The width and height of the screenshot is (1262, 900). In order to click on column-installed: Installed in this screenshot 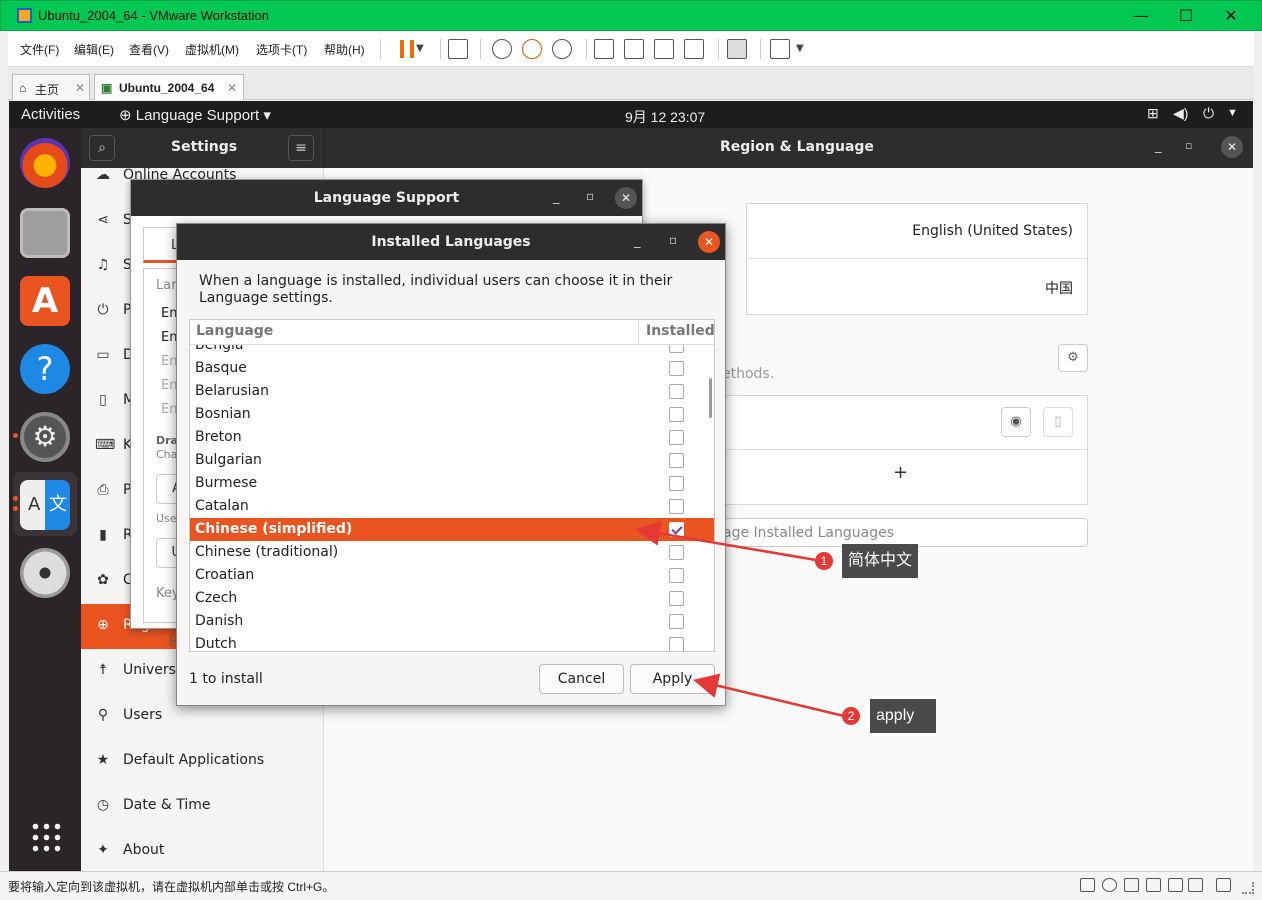, I will do `click(676, 332)`.